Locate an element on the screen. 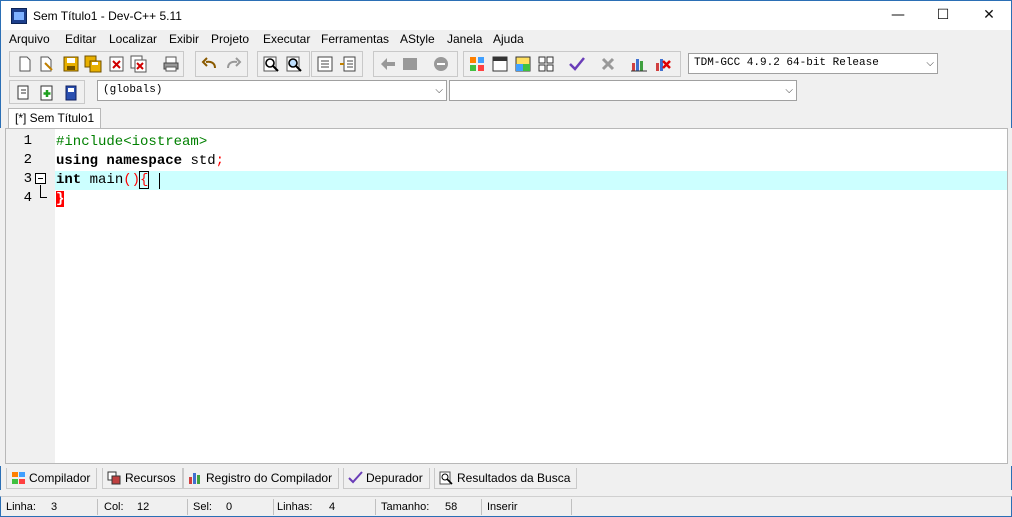 This screenshot has width=1012, height=517. identifier-std: std is located at coordinates (199, 161).